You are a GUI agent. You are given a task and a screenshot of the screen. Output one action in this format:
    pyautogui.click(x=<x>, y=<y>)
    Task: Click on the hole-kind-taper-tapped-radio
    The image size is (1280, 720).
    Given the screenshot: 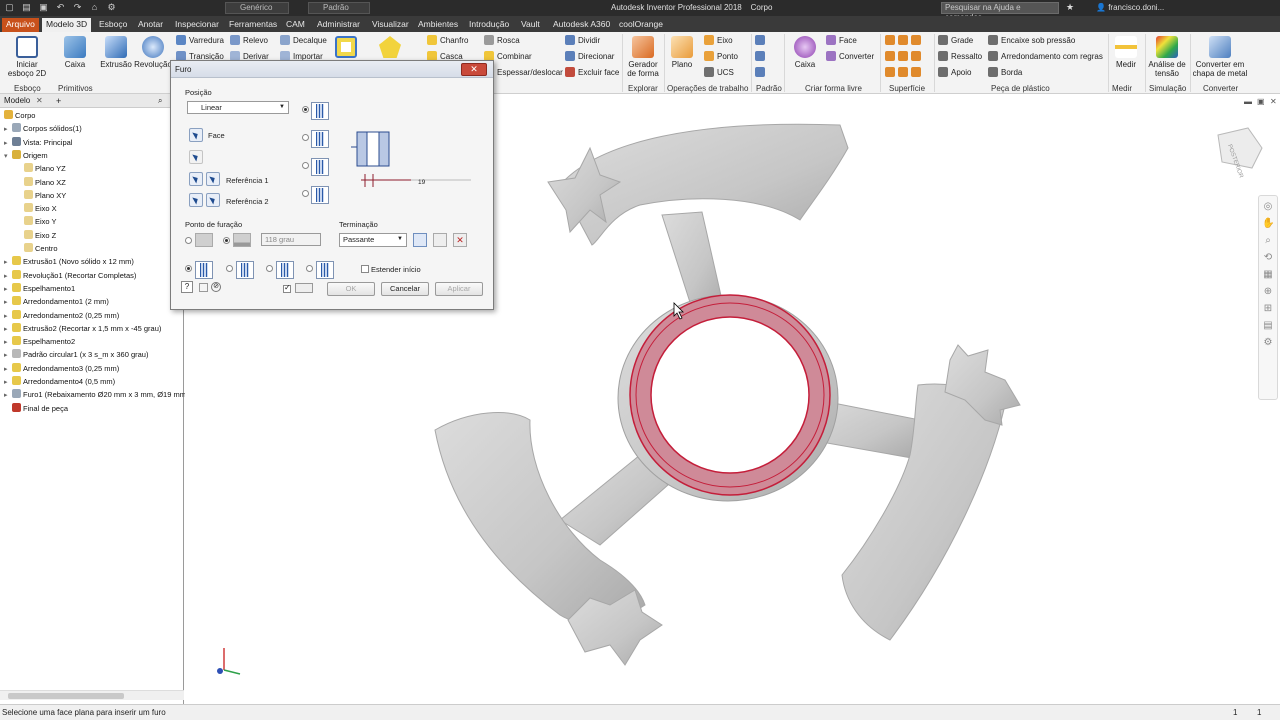 What is the action you would take?
    pyautogui.click(x=309, y=268)
    